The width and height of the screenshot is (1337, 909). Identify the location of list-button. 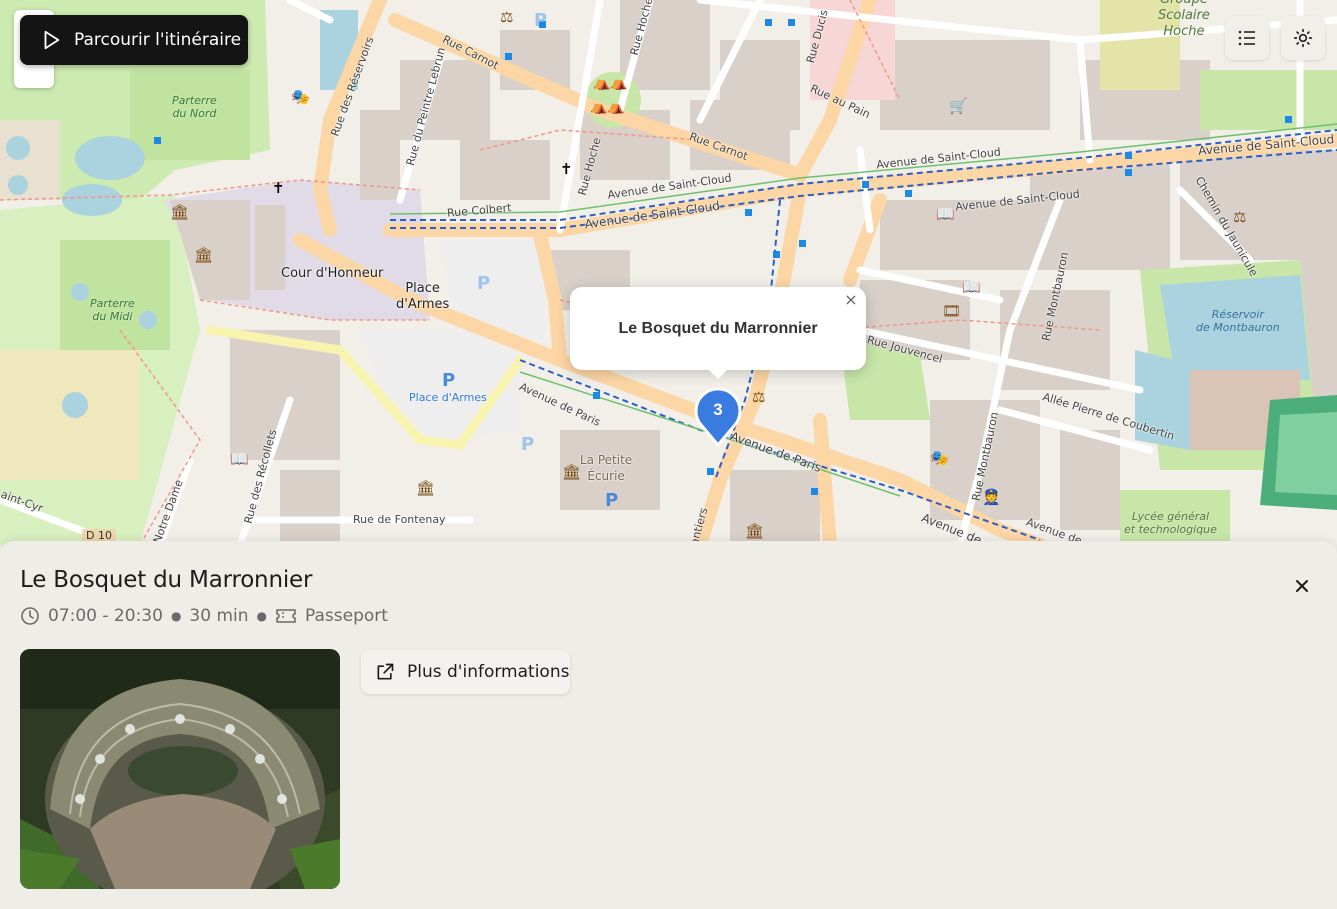
(1247, 38).